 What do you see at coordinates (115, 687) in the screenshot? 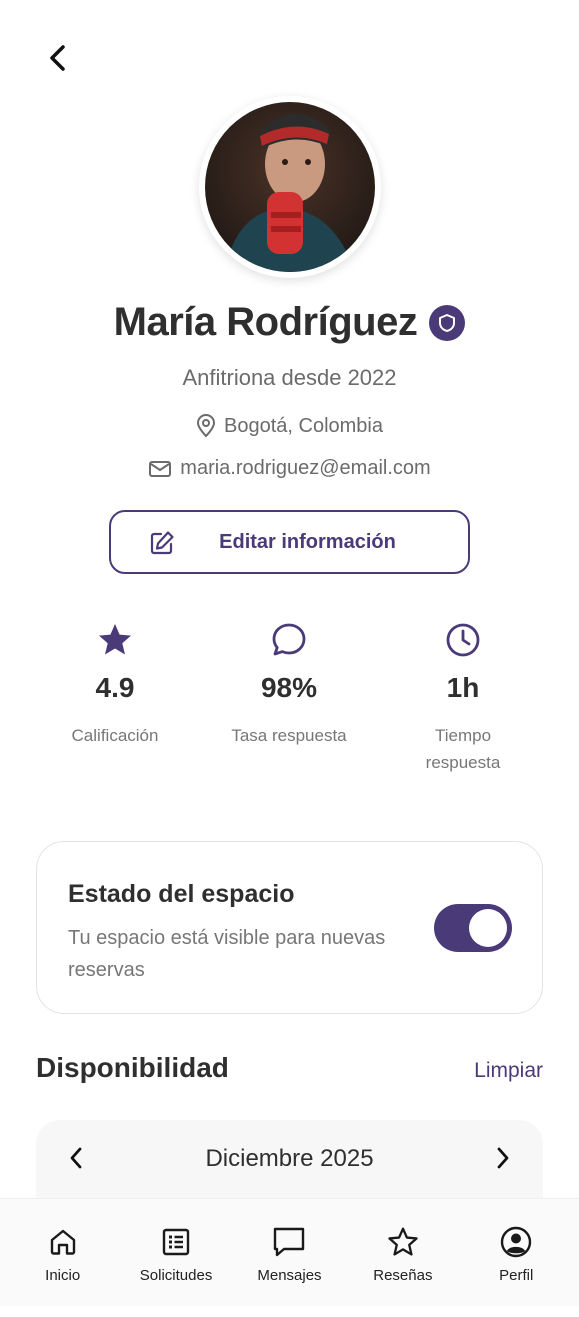
I see `stat-value: 4.9` at bounding box center [115, 687].